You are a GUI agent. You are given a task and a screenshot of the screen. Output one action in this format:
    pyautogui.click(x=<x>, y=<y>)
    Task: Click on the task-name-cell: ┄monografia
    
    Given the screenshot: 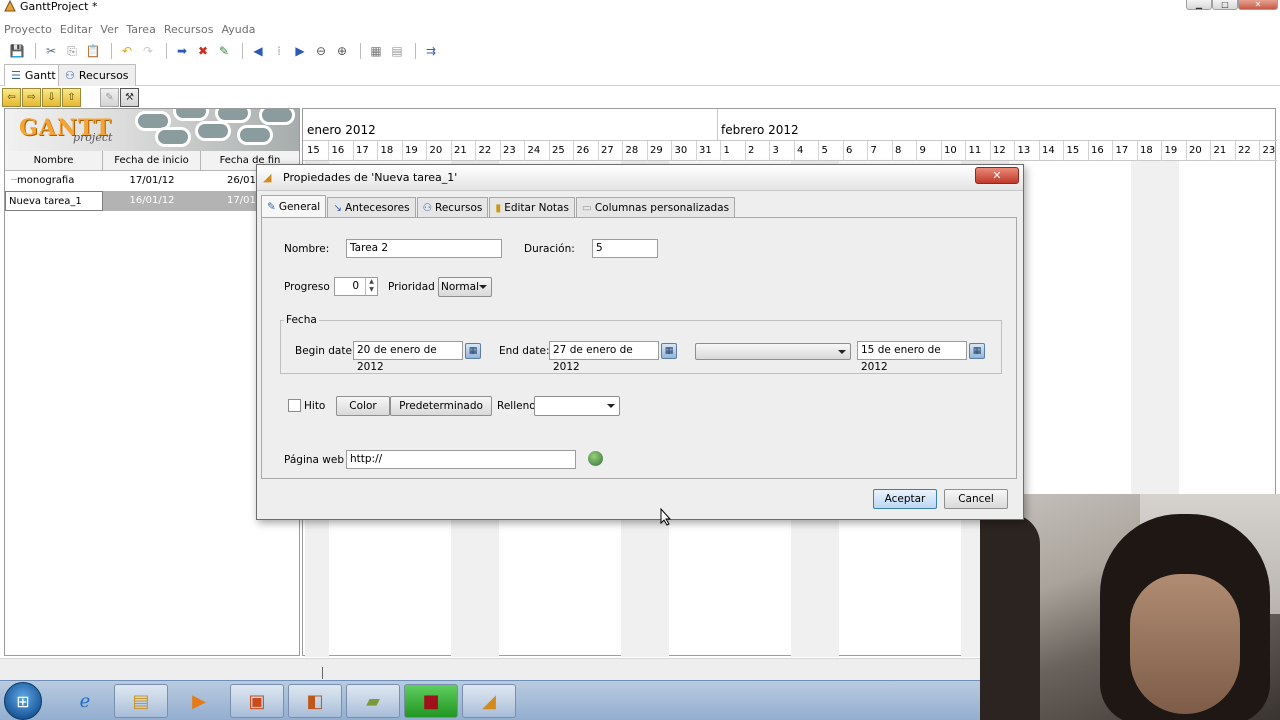 What is the action you would take?
    pyautogui.click(x=54, y=181)
    